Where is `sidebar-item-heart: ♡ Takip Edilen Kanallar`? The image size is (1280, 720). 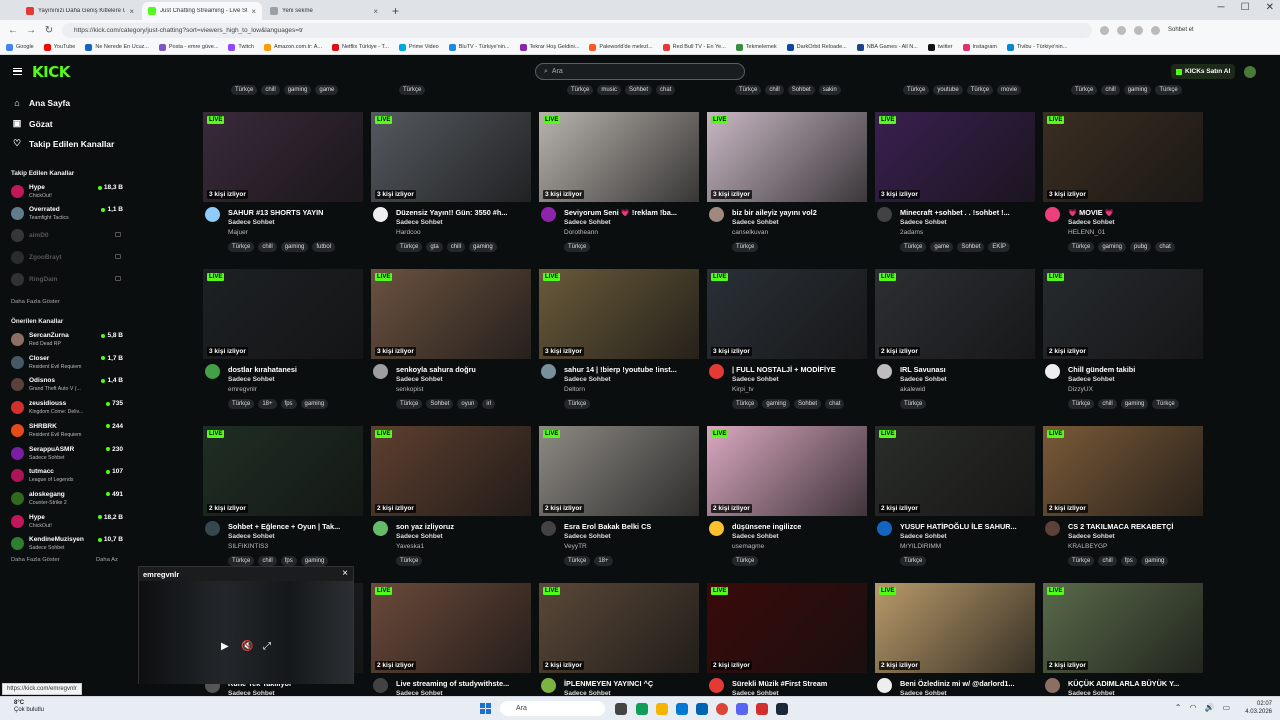 sidebar-item-heart: ♡ Takip Edilen Kanallar is located at coordinates (63, 143).